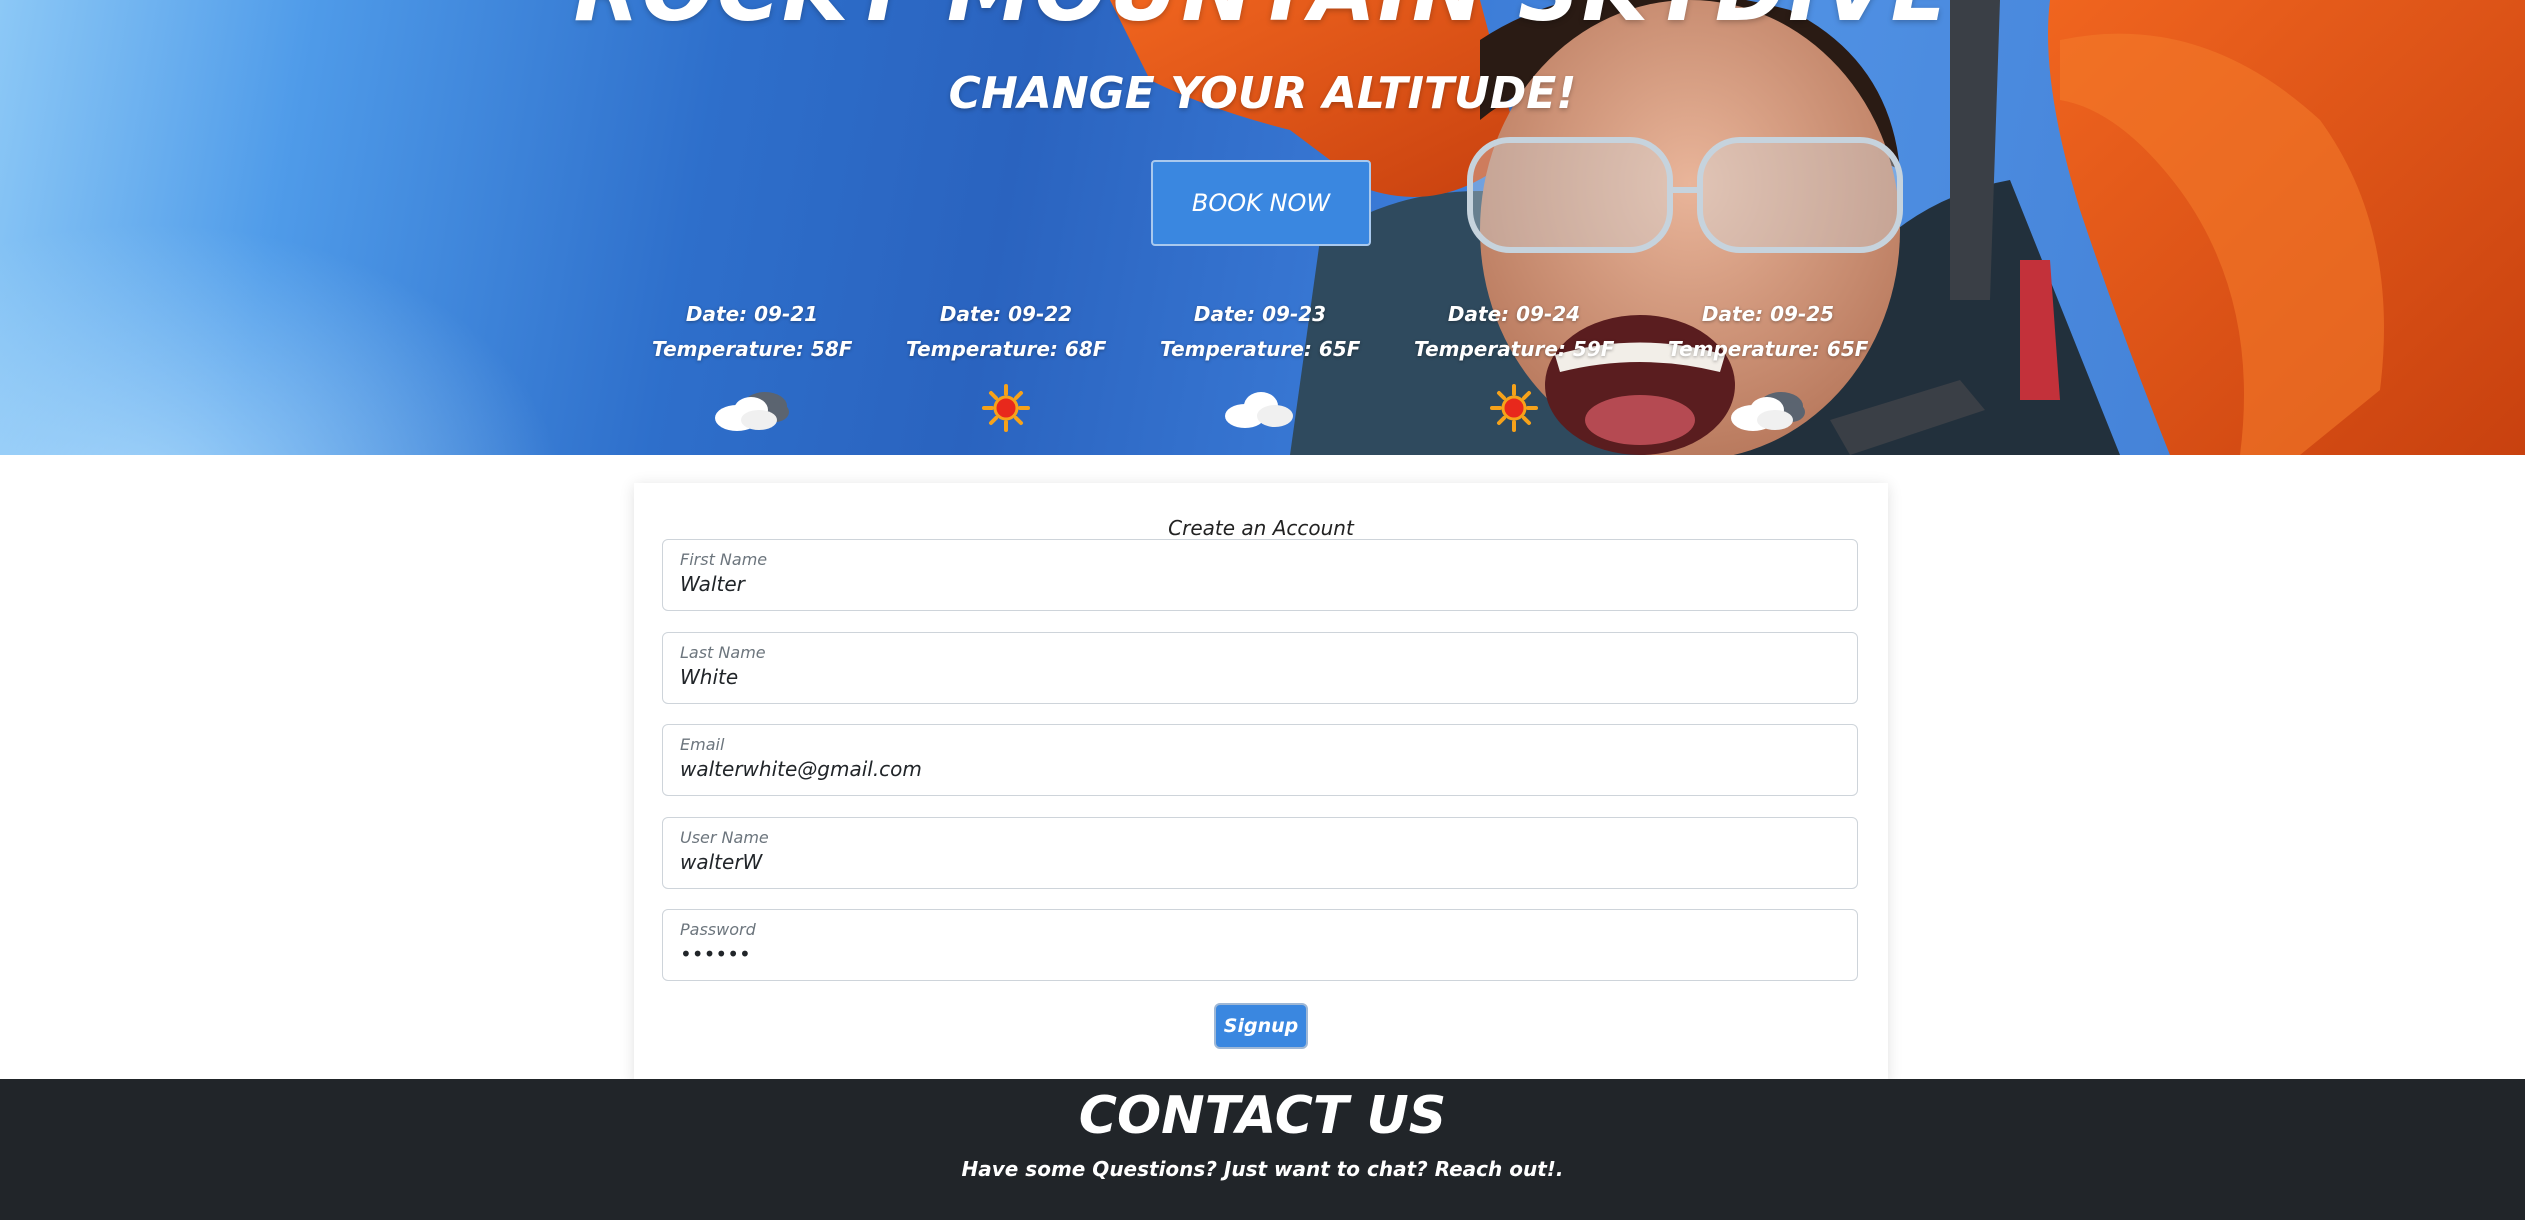  I want to click on hero-title: ROCKY MOUNTAIN SKYDIVE, so click(1262, 17).